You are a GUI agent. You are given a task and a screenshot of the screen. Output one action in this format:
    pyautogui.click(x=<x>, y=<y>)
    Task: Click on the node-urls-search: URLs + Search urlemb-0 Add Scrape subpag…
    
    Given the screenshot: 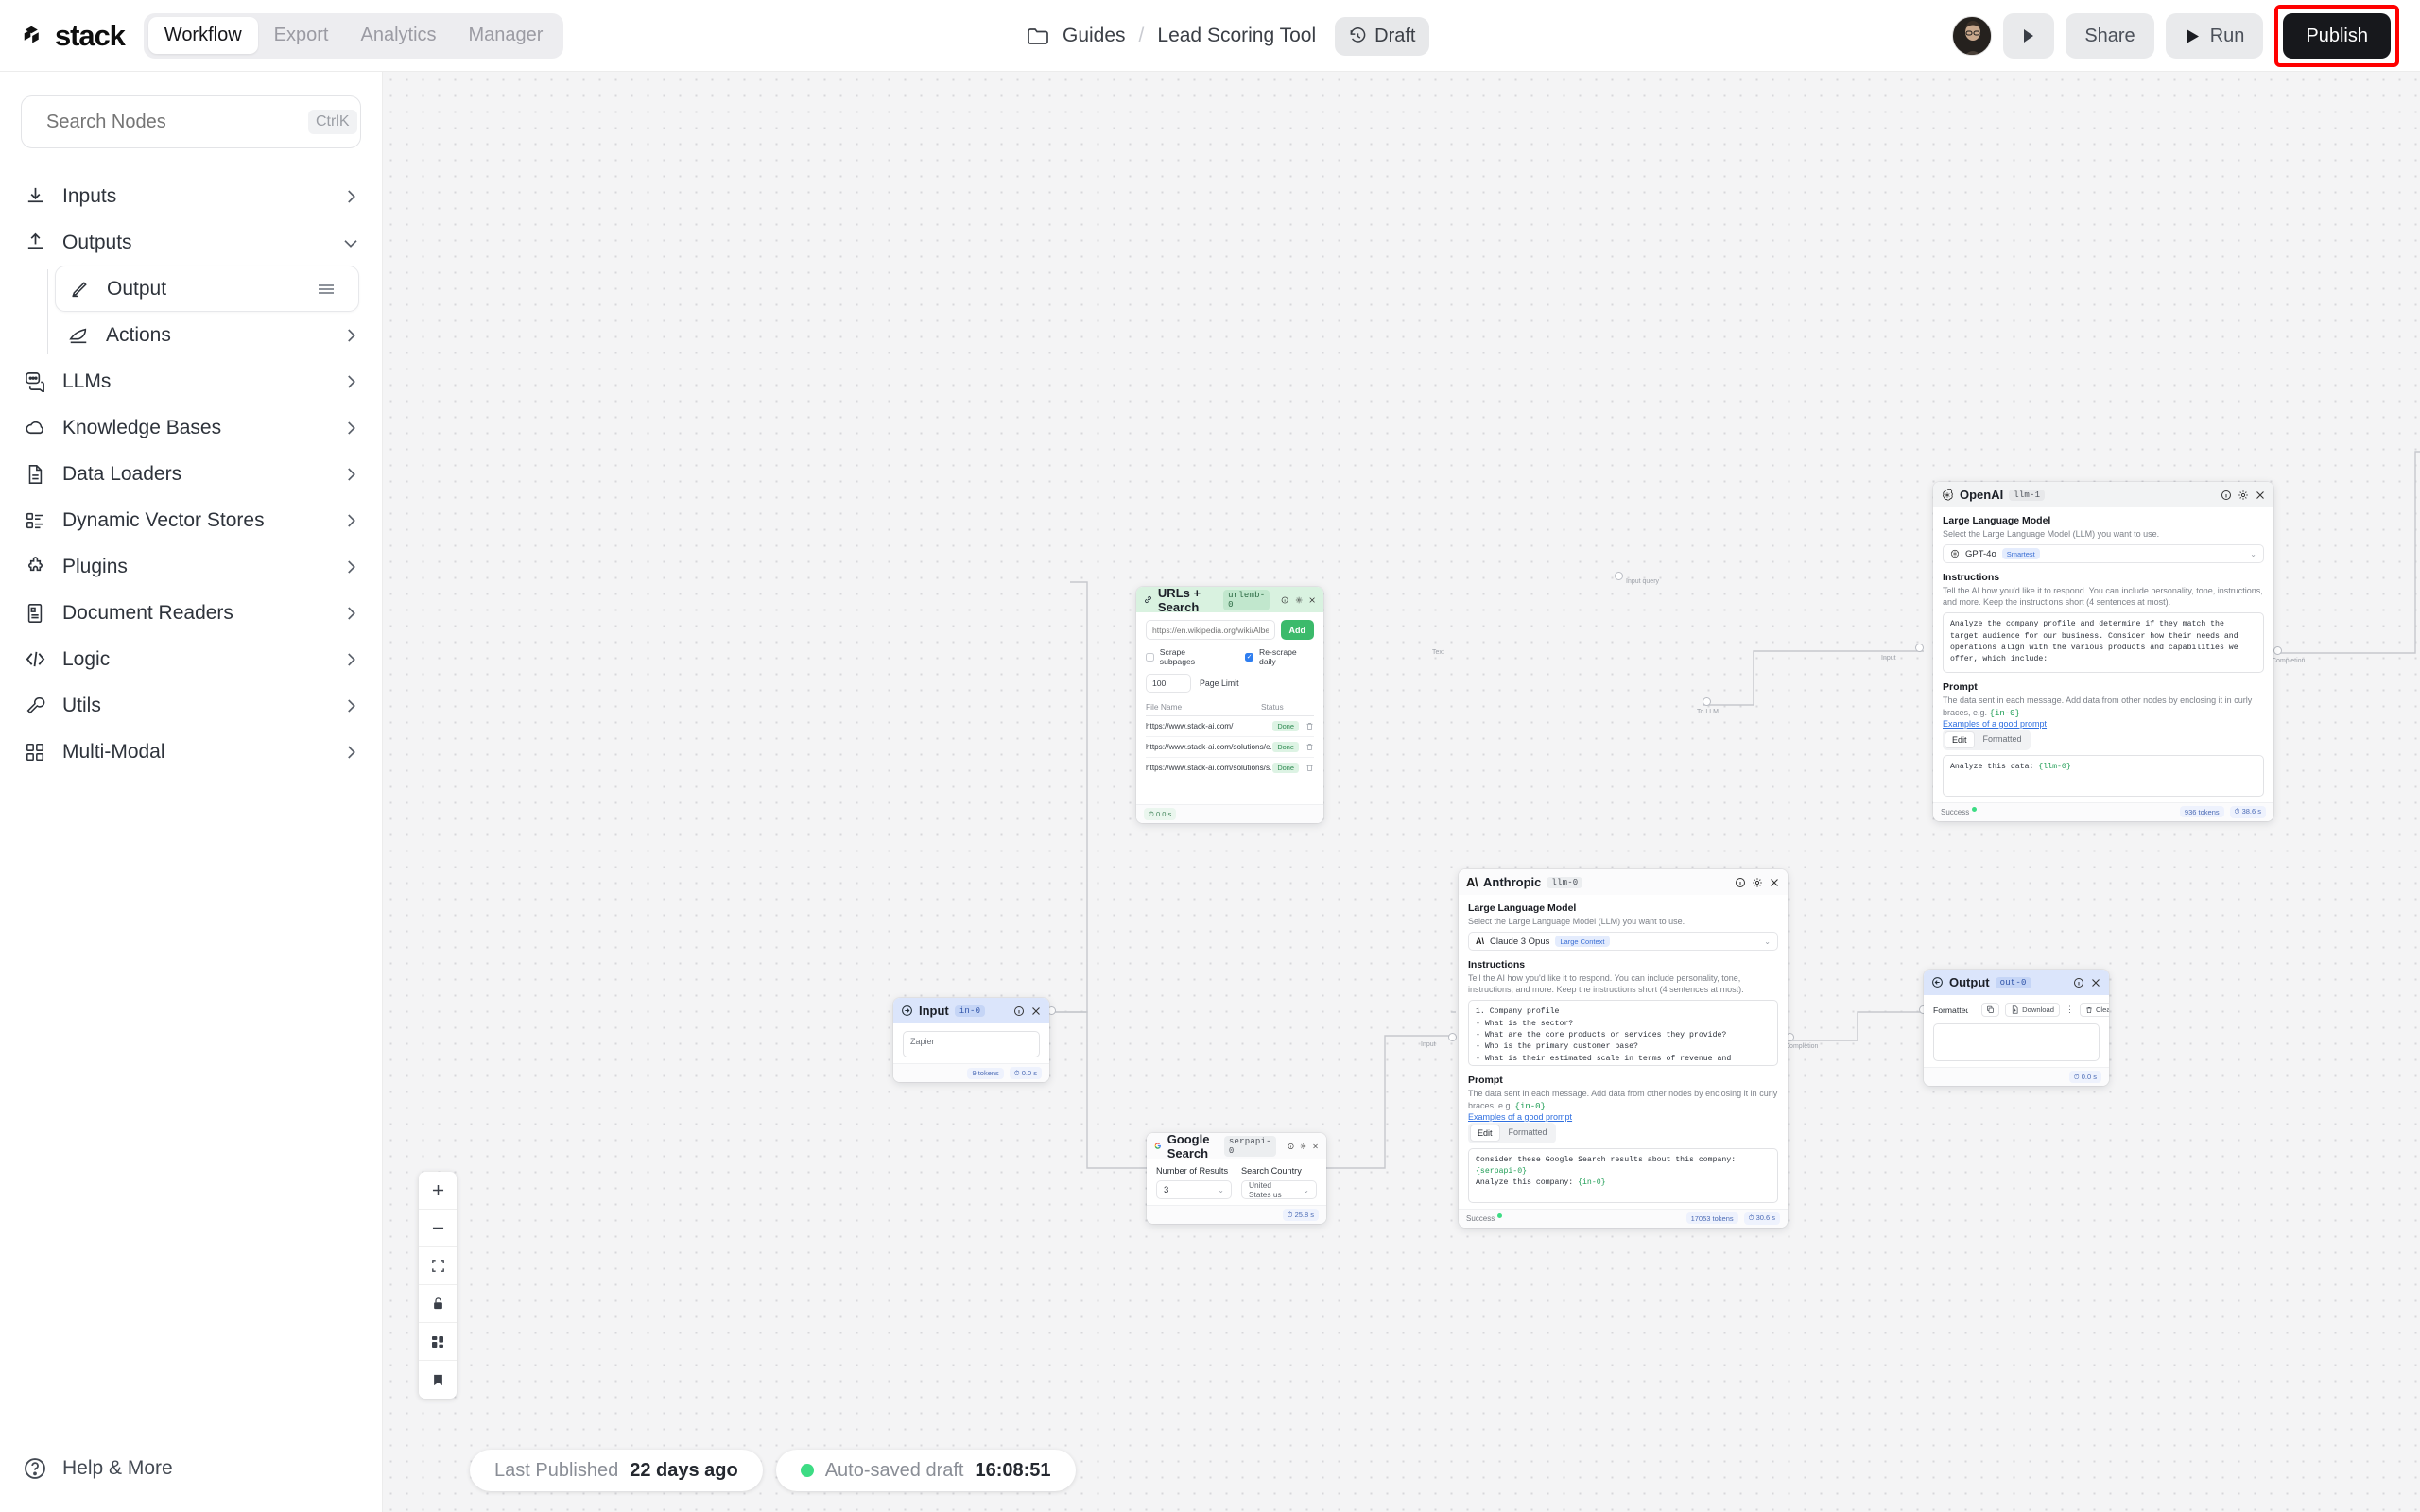 What is the action you would take?
    pyautogui.click(x=1229, y=705)
    